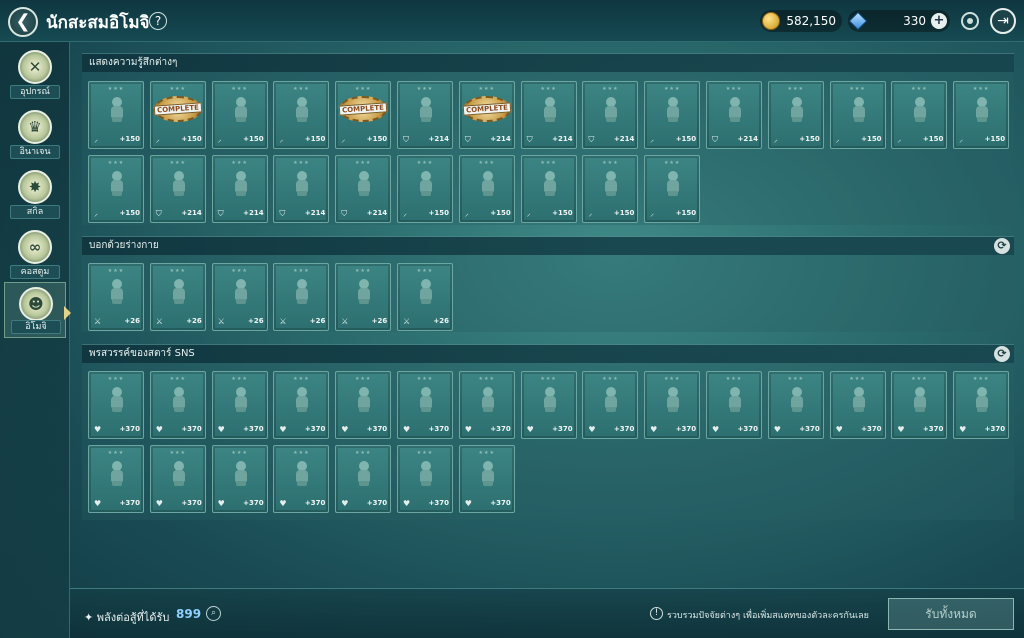 This screenshot has height=638, width=1024. What do you see at coordinates (486, 115) in the screenshot?
I see `emoji-card: ★★★ COMPLETE ⛉ +214` at bounding box center [486, 115].